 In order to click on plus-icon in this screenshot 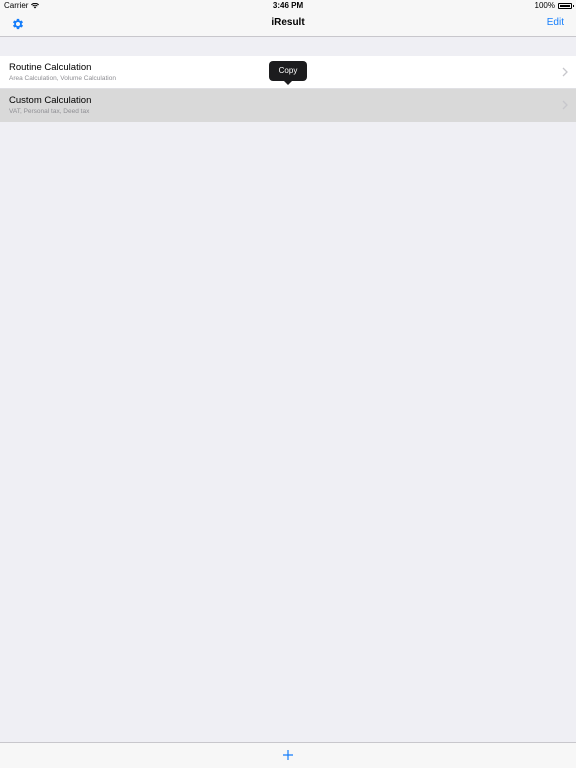, I will do `click(288, 755)`.